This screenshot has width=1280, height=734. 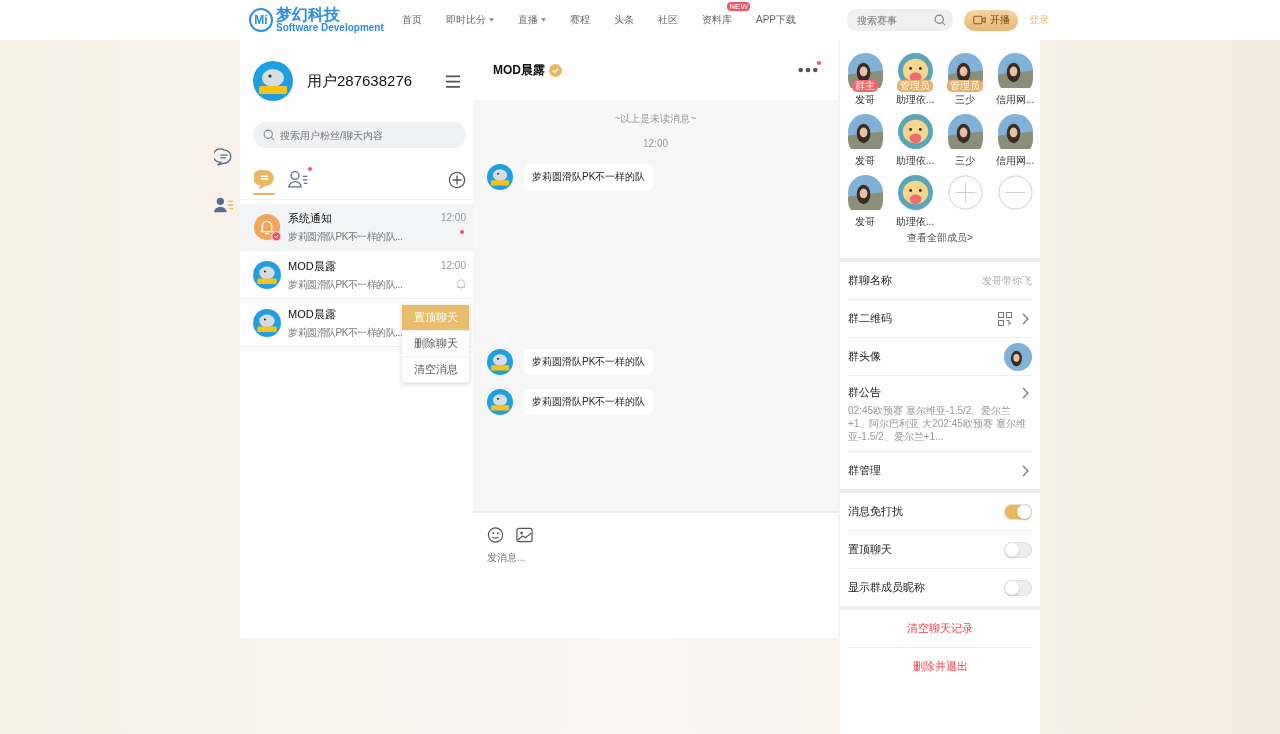 I want to click on add-icon, so click(x=457, y=180).